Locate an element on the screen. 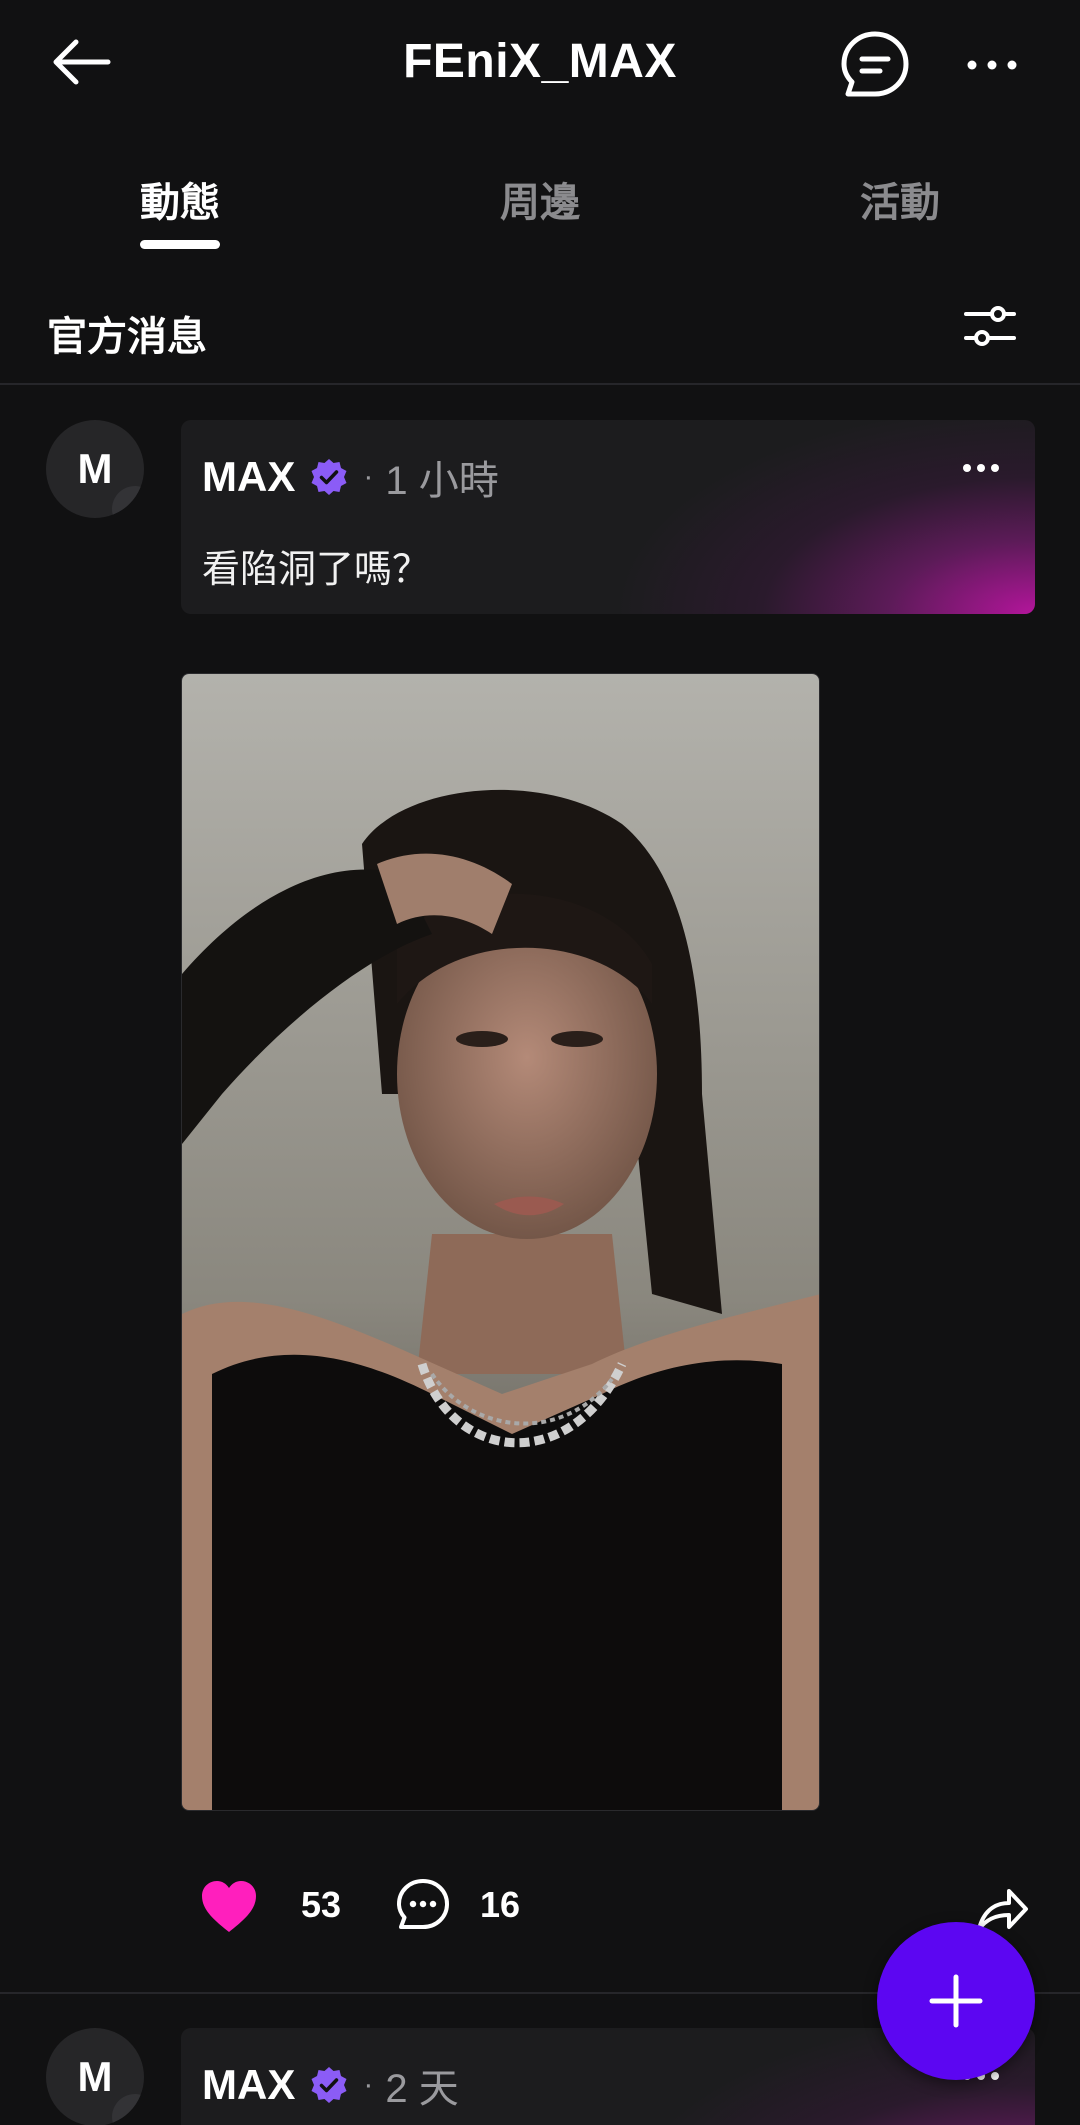  top-bar: FEniX_MAX is located at coordinates (540, 65).